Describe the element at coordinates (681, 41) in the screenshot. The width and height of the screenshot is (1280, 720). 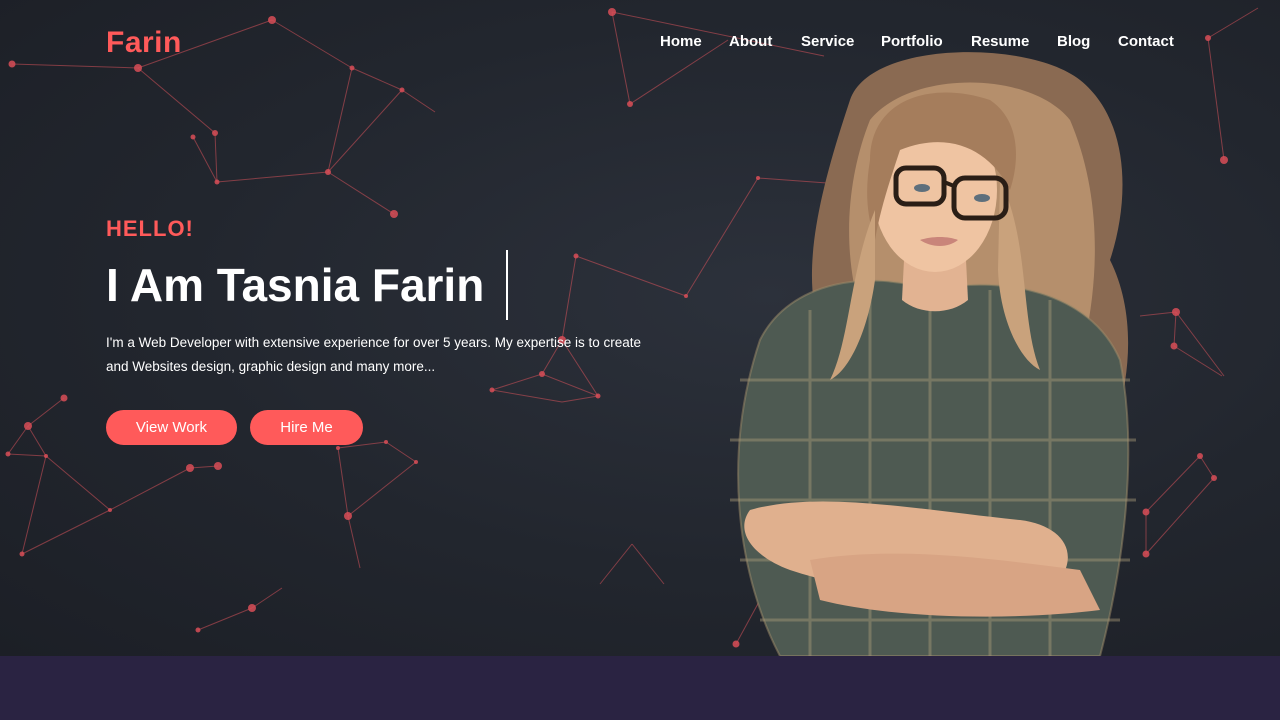
I see `nav-home: Home` at that location.